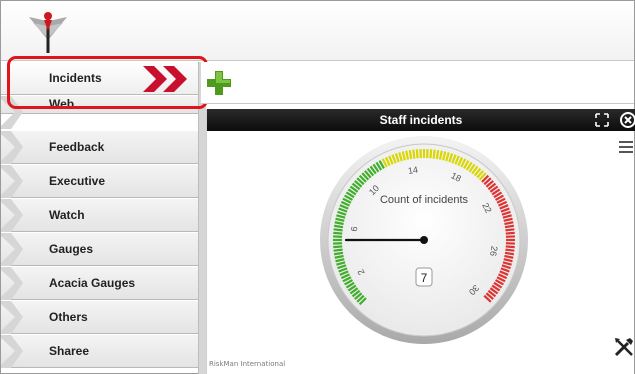  I want to click on gauge-value: 7, so click(424, 278).